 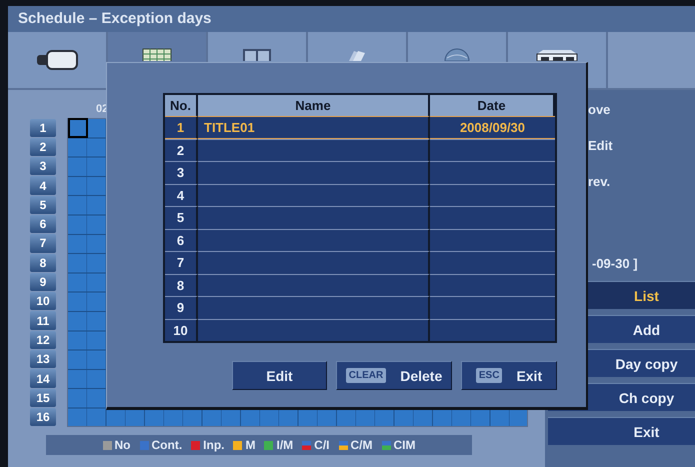 I want to click on row-number: 5, so click(x=181, y=217).